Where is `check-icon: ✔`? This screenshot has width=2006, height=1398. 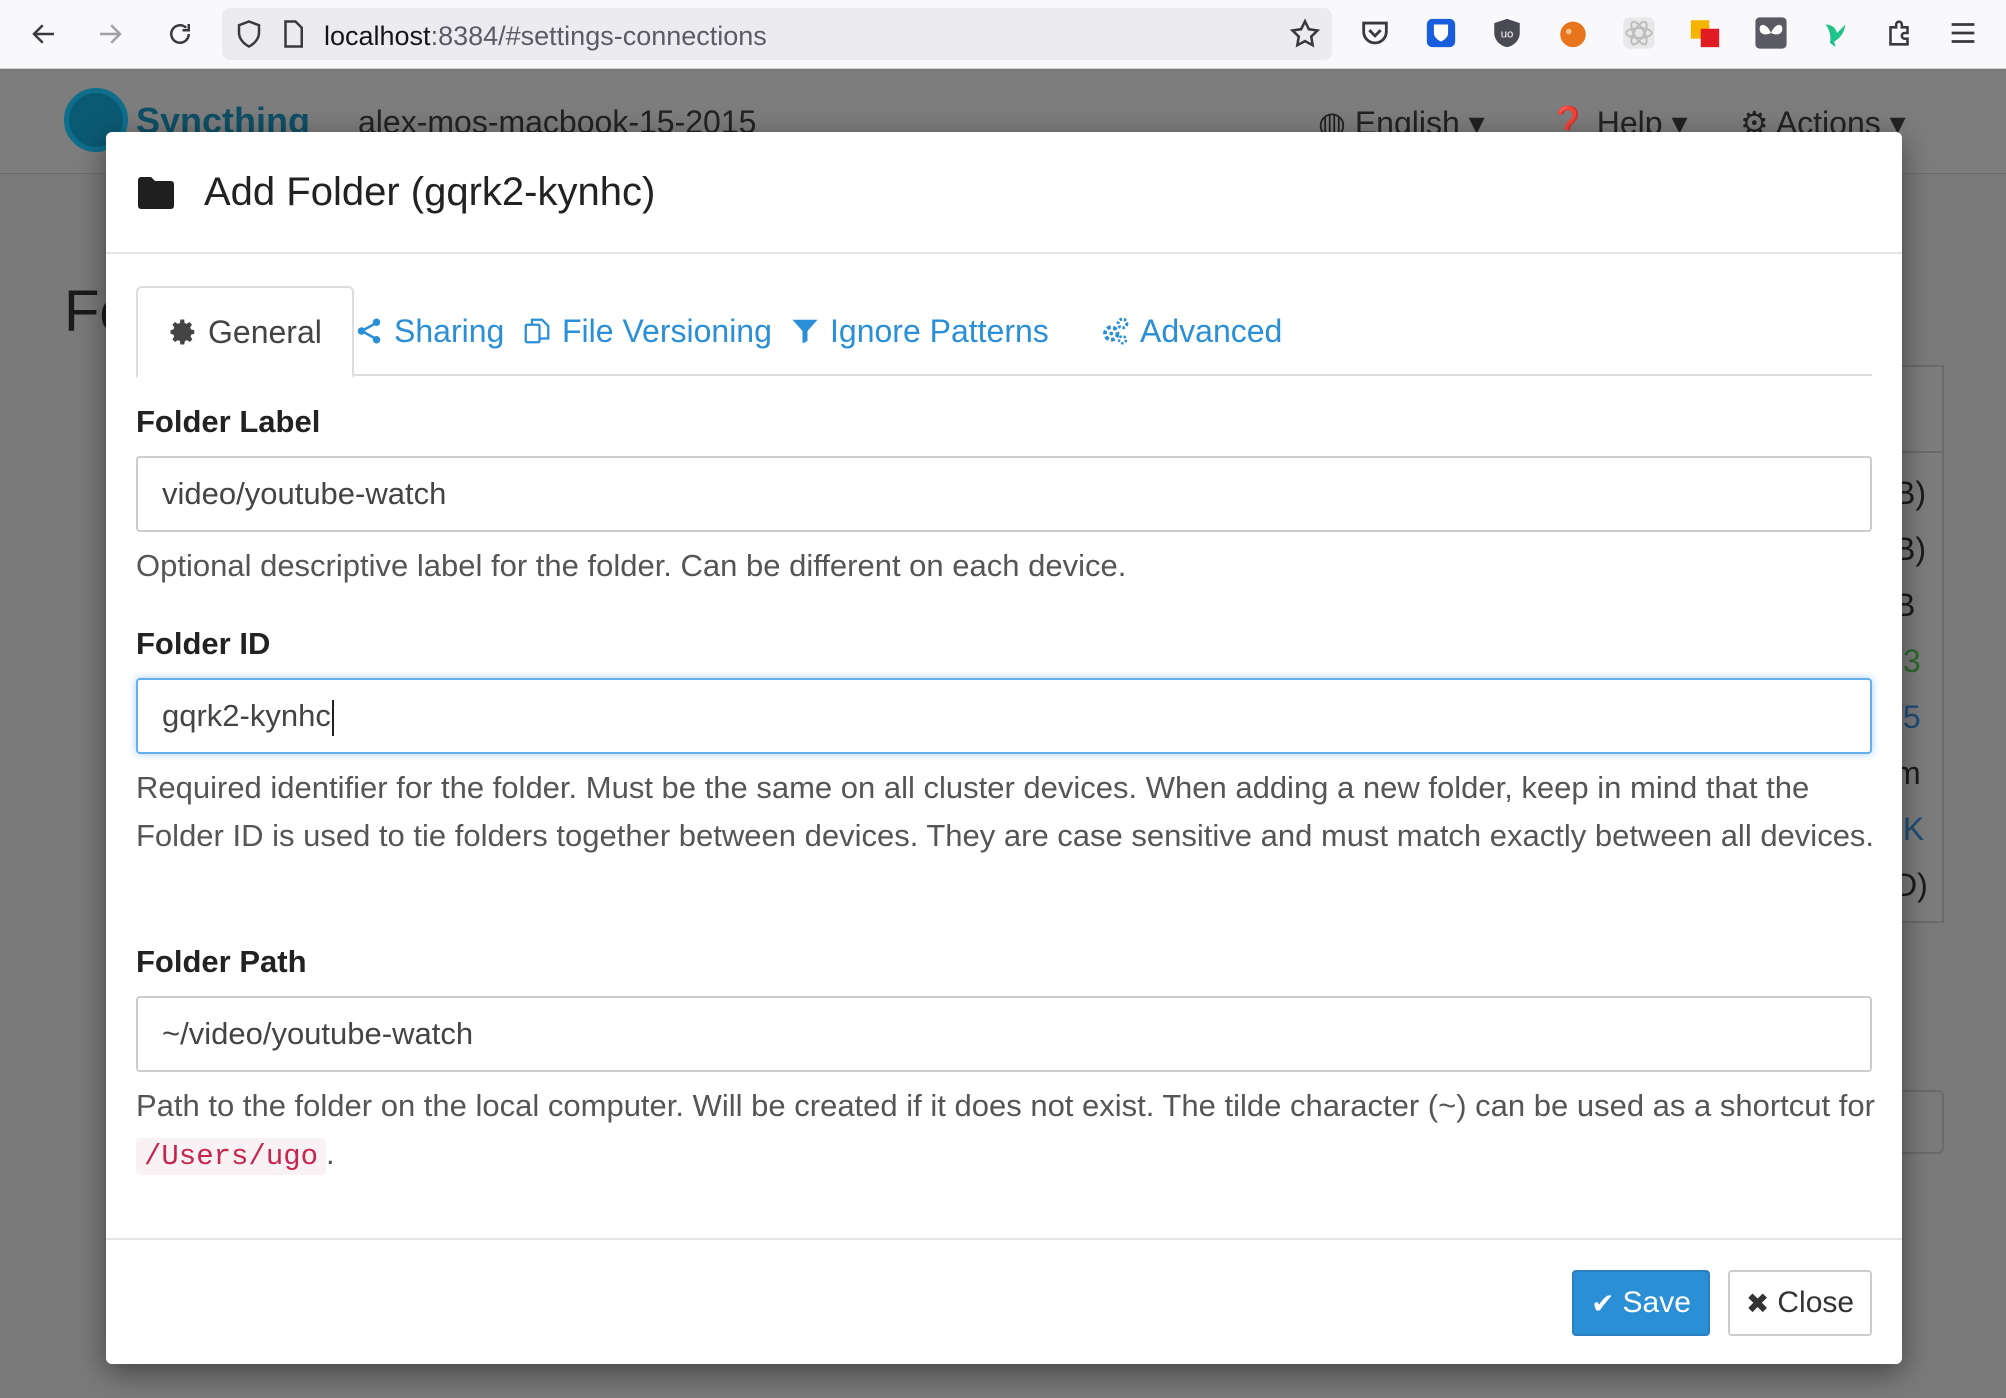 check-icon: ✔ is located at coordinates (1603, 1303).